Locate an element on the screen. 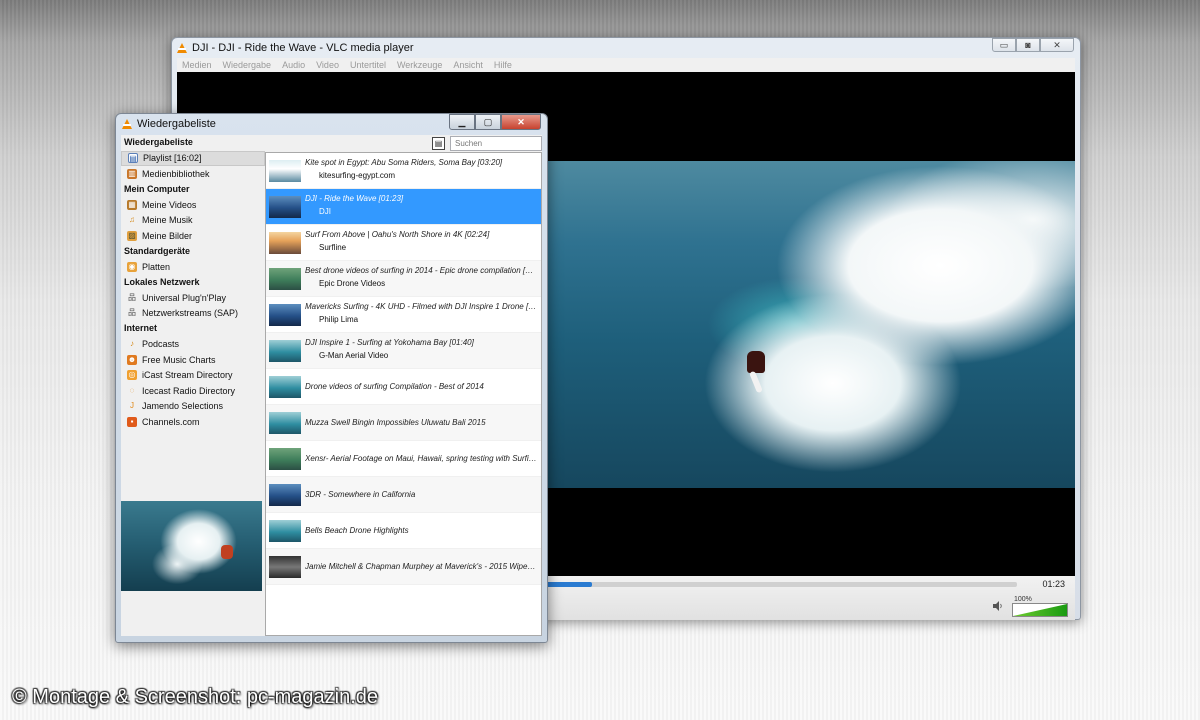  volume-slider is located at coordinates (1040, 610).